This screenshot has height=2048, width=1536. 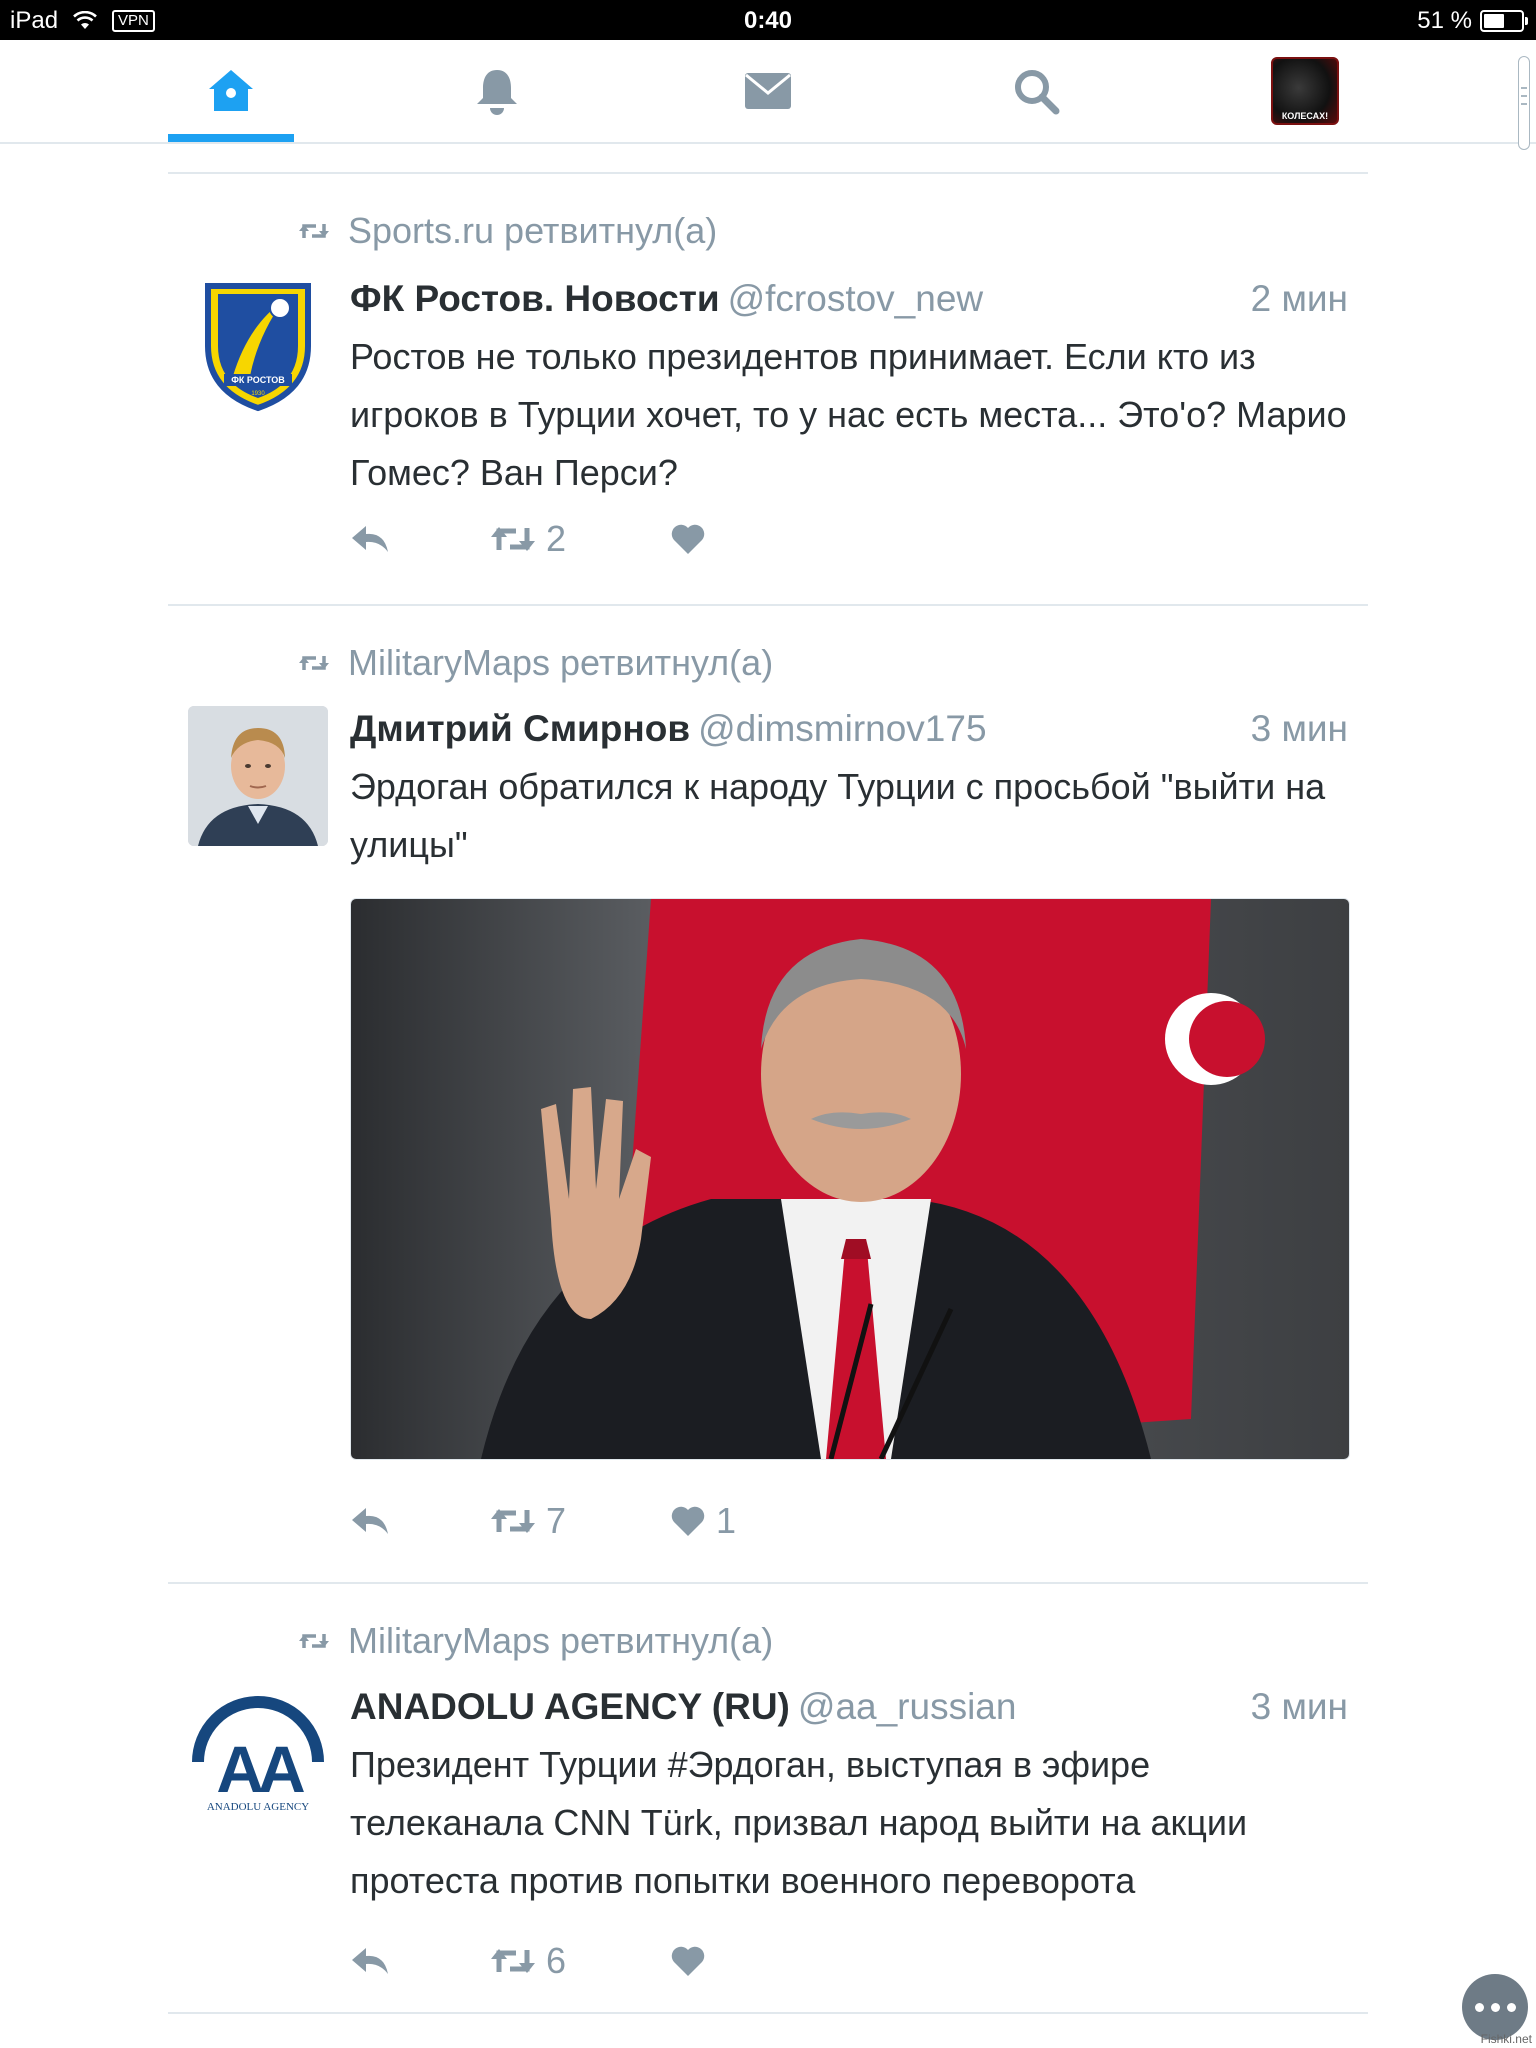 What do you see at coordinates (768, 2013) in the screenshot?
I see `divider` at bounding box center [768, 2013].